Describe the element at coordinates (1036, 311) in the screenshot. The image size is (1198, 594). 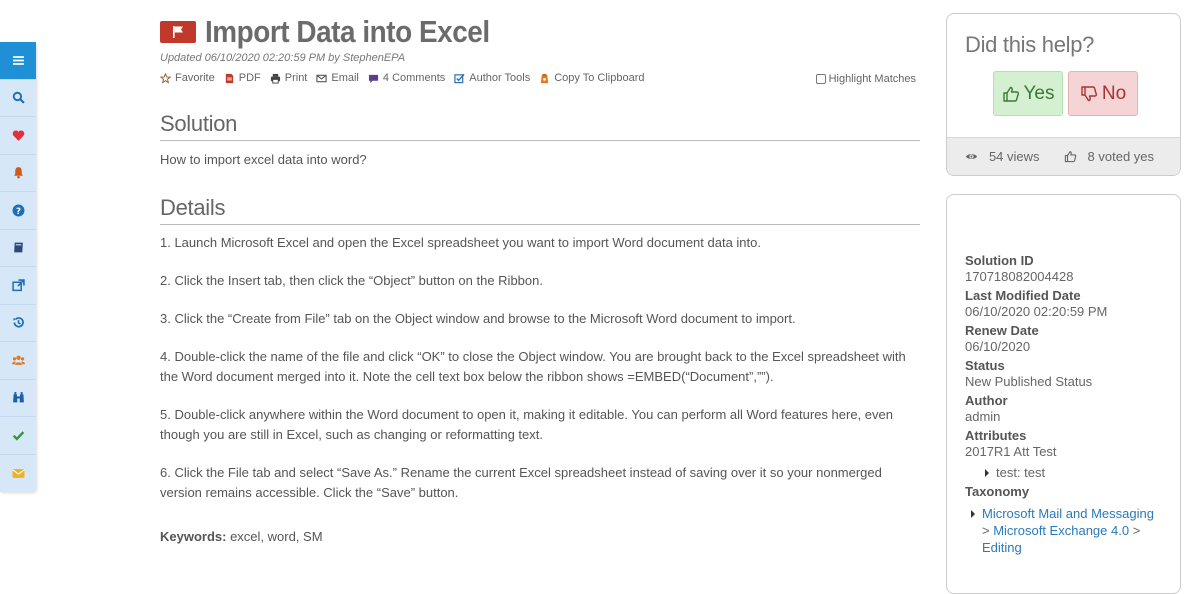
I see `last-modified-value: 06/10/2020 02:20:59 PM` at that location.